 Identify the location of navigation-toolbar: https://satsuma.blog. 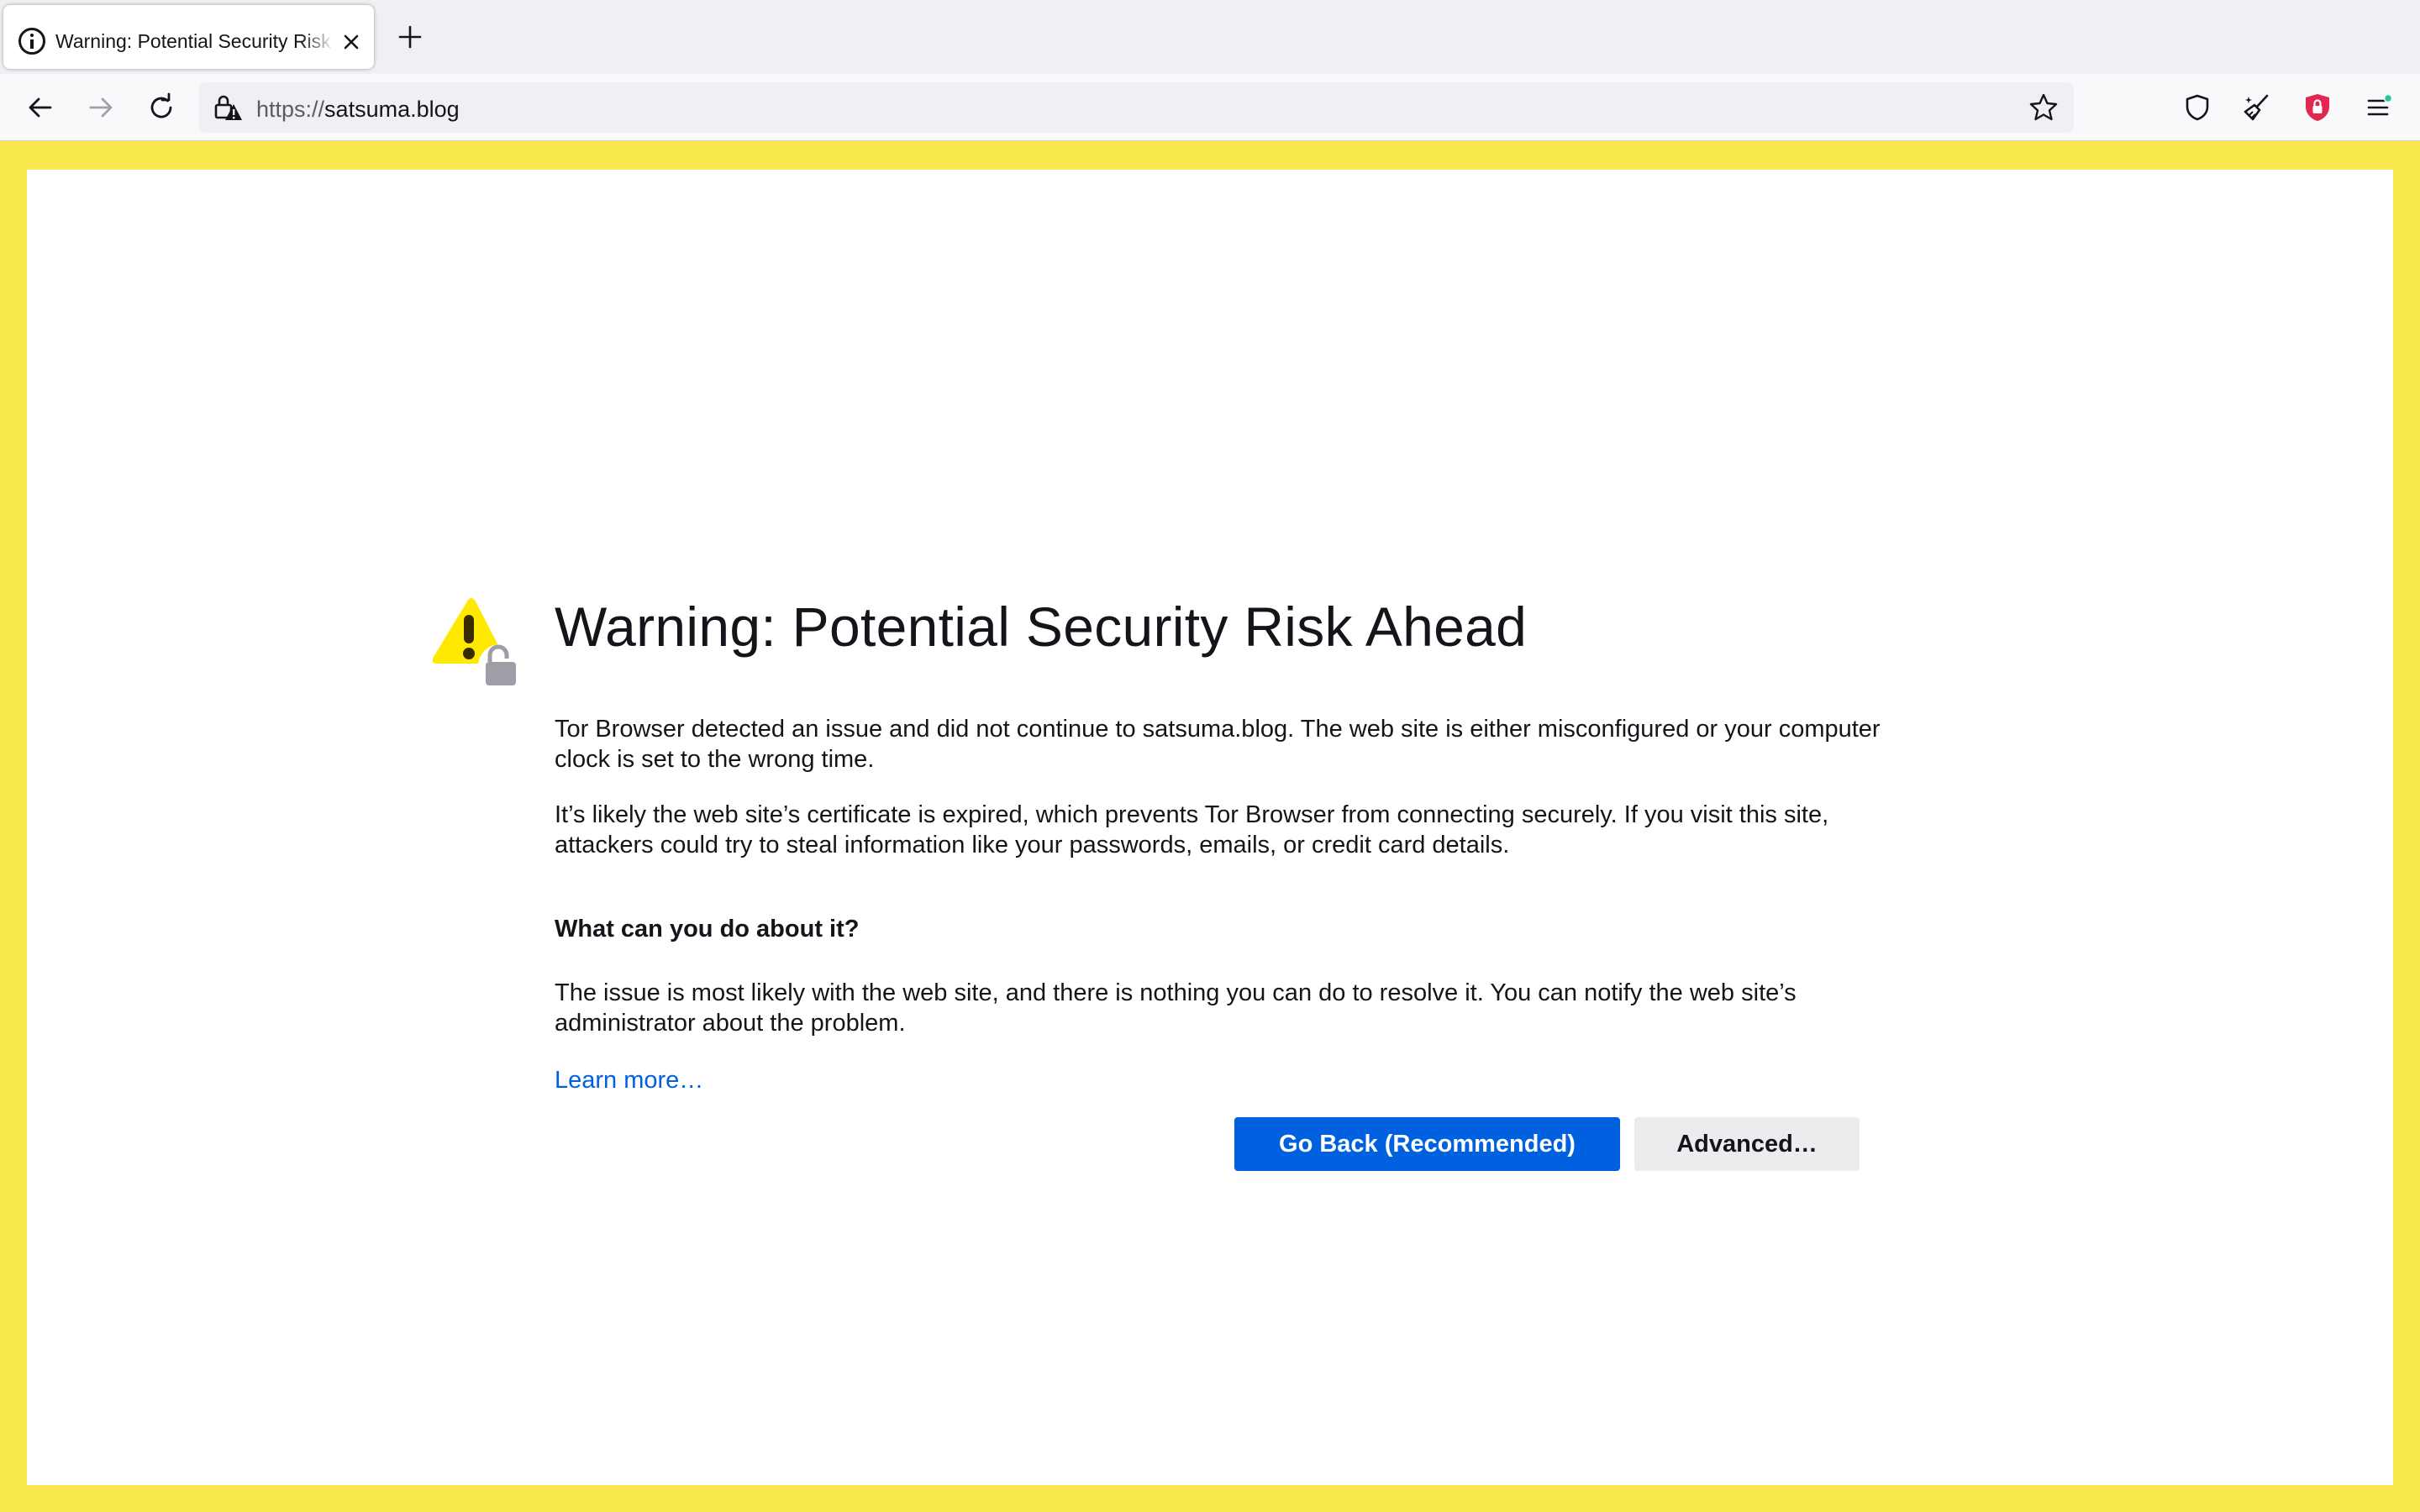
(1210, 107).